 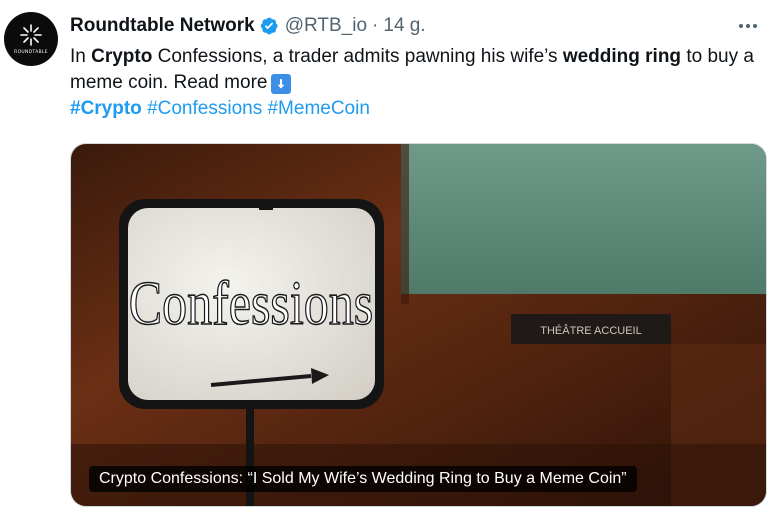 I want to click on plaque-text: THÉÂTRE ACCUEIL, so click(x=590, y=330).